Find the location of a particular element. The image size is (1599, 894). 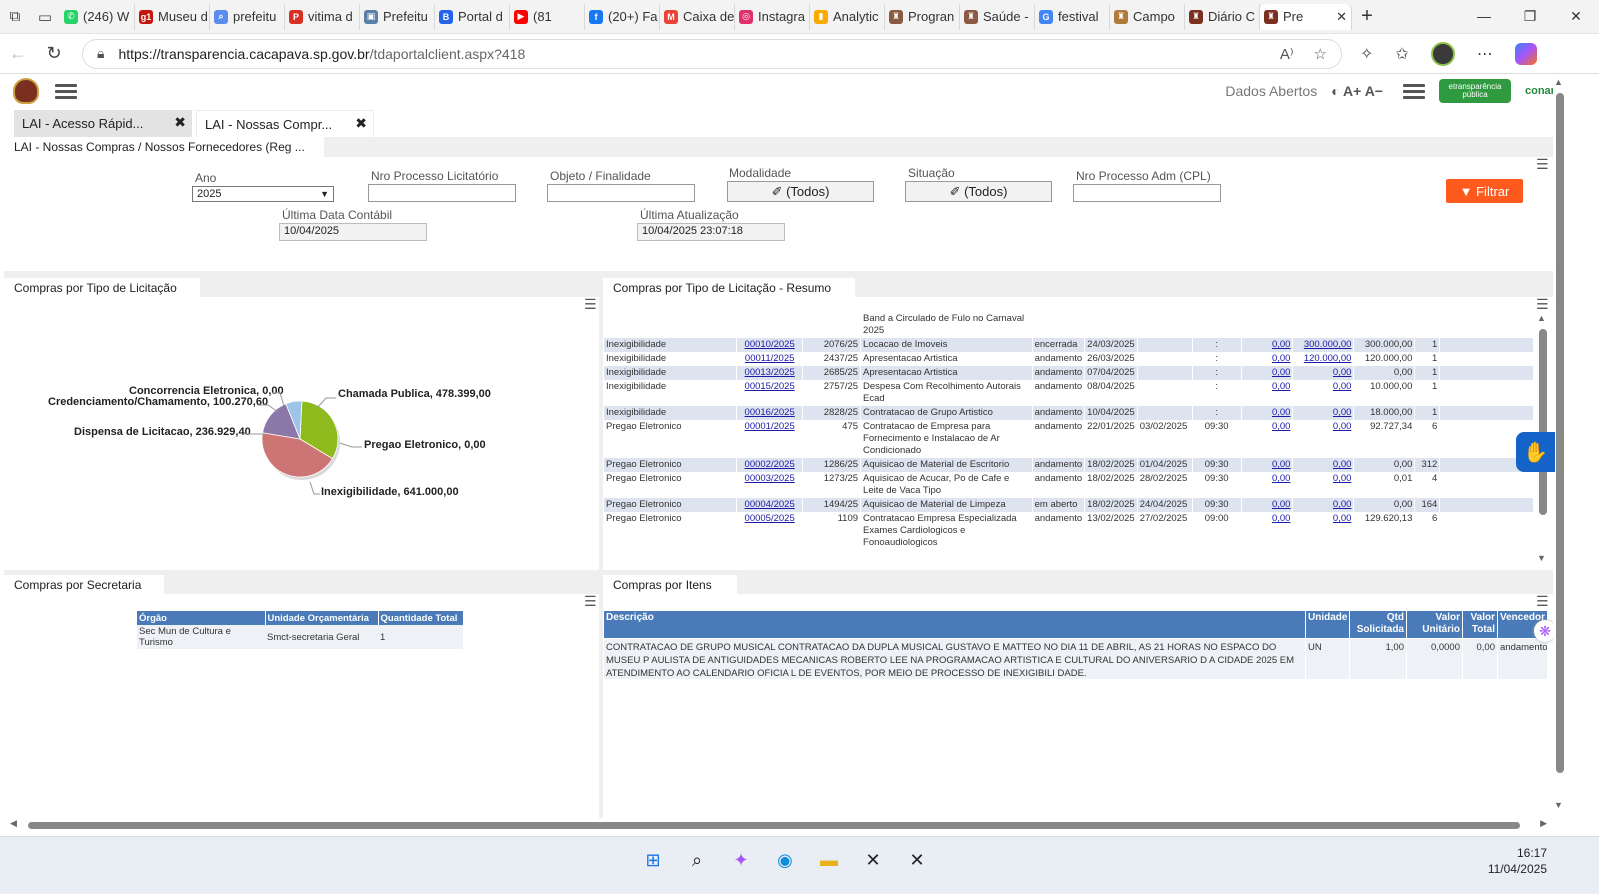

browser-tab: ♜ Diário C is located at coordinates (1222, 16).